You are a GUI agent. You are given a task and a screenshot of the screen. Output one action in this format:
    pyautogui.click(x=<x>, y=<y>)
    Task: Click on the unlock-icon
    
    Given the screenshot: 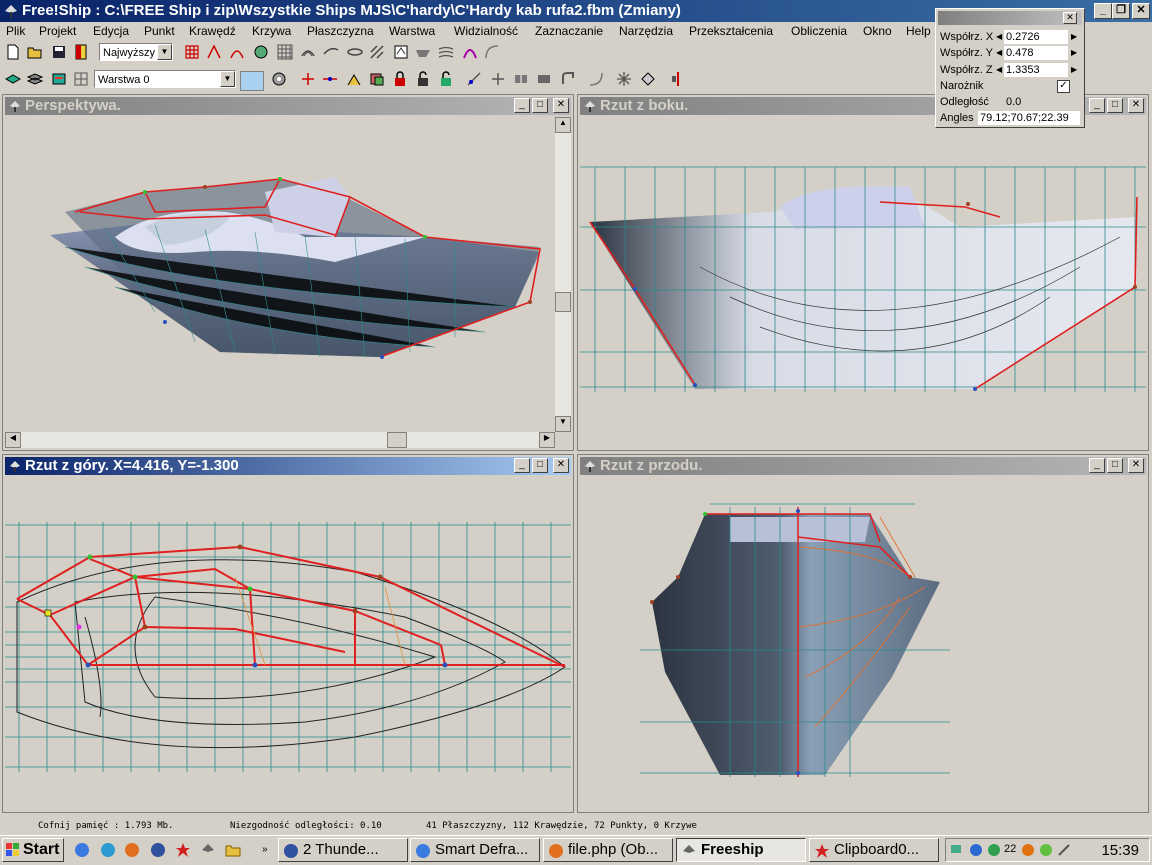 What is the action you would take?
    pyautogui.click(x=423, y=79)
    